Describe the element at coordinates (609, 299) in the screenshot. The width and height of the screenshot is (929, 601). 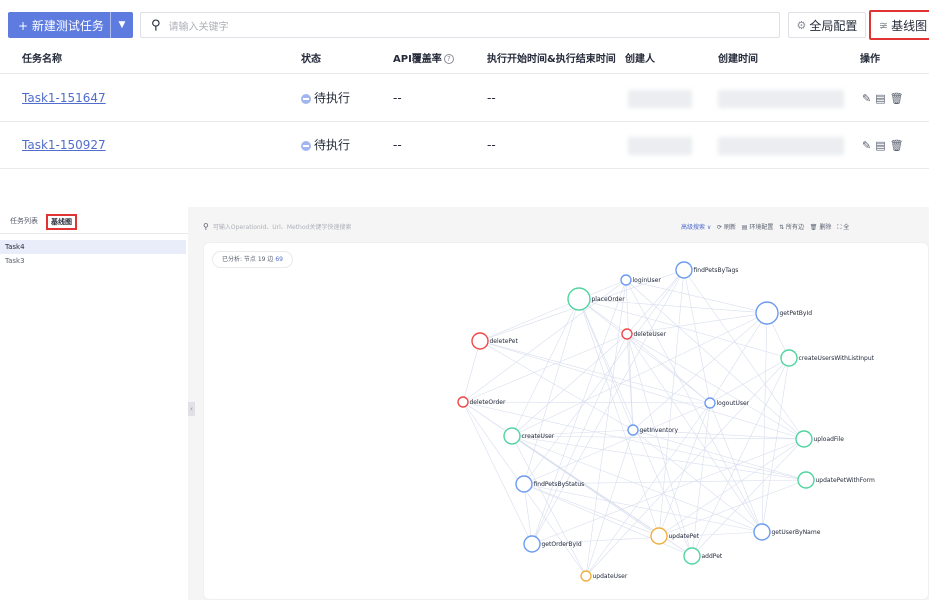
I see `node-label: placeOrder` at that location.